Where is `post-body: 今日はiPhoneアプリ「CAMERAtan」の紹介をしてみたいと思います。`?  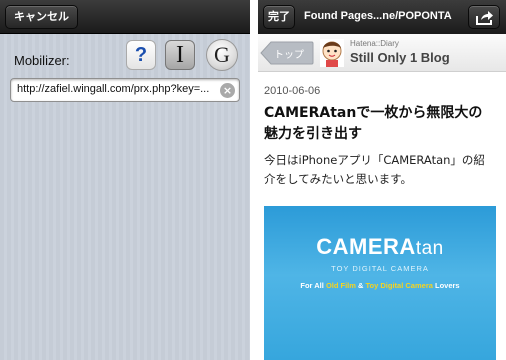 post-body: 今日はiPhoneアプリ「CAMERAtan」の紹介をしてみたいと思います。 is located at coordinates (374, 169).